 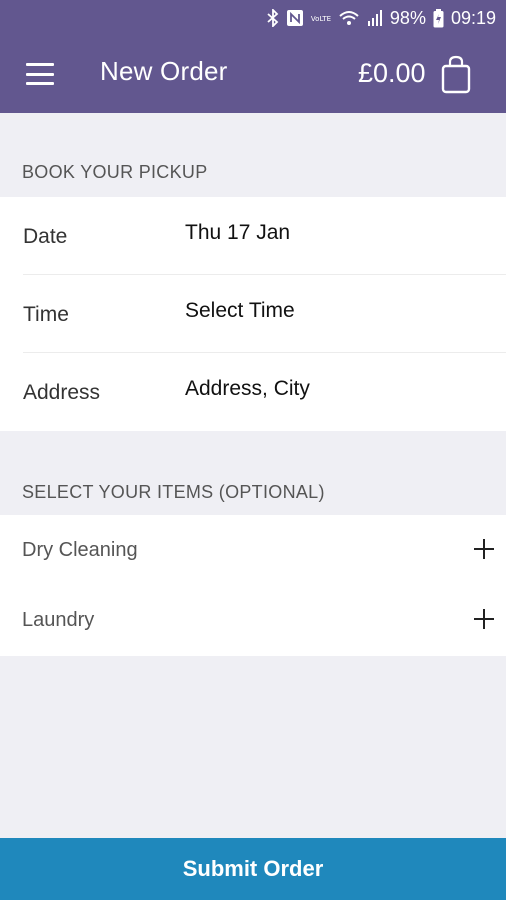 I want to click on item-label: Dry Cleaning, so click(x=80, y=550).